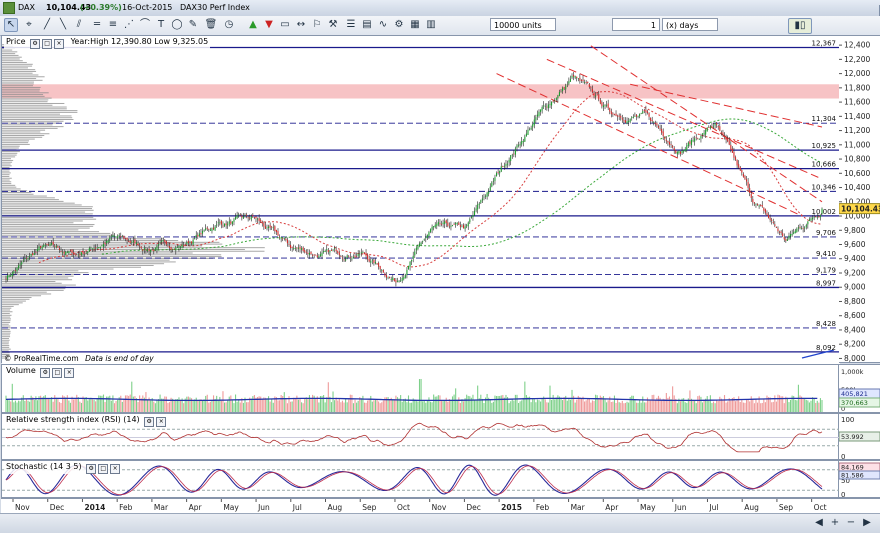 This screenshot has height=533, width=880. What do you see at coordinates (113, 25) in the screenshot?
I see `fibonacci-icon: ≡` at bounding box center [113, 25].